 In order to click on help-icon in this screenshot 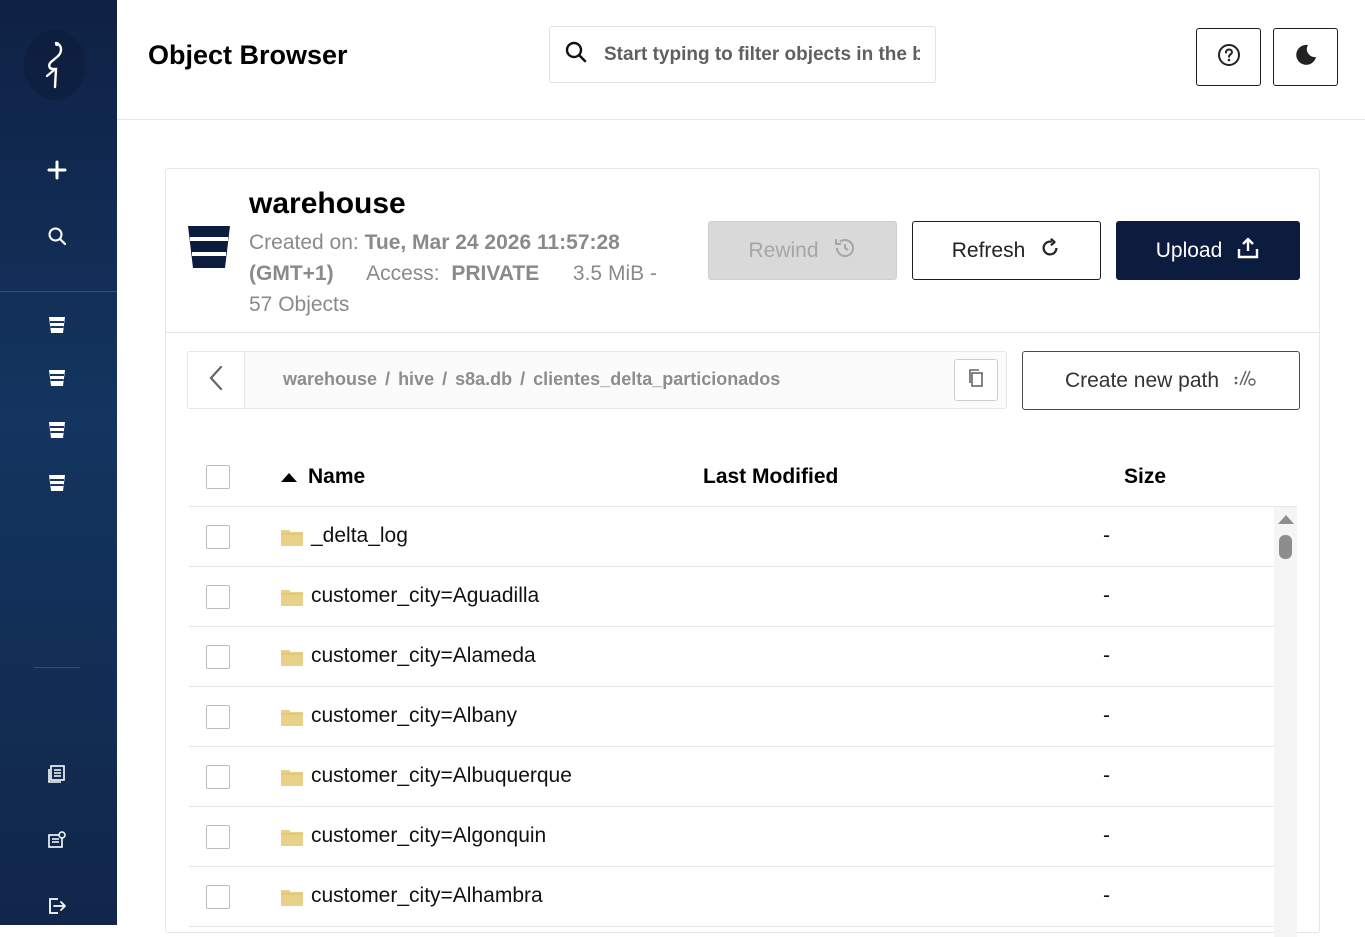, I will do `click(1229, 57)`.